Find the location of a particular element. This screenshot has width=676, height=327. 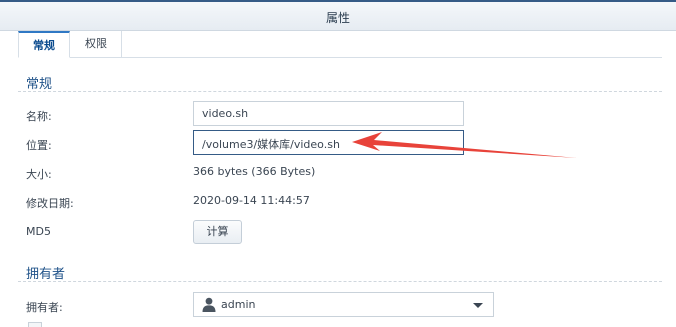

location-field: /volume3/媒体库/video.sh is located at coordinates (328, 142).